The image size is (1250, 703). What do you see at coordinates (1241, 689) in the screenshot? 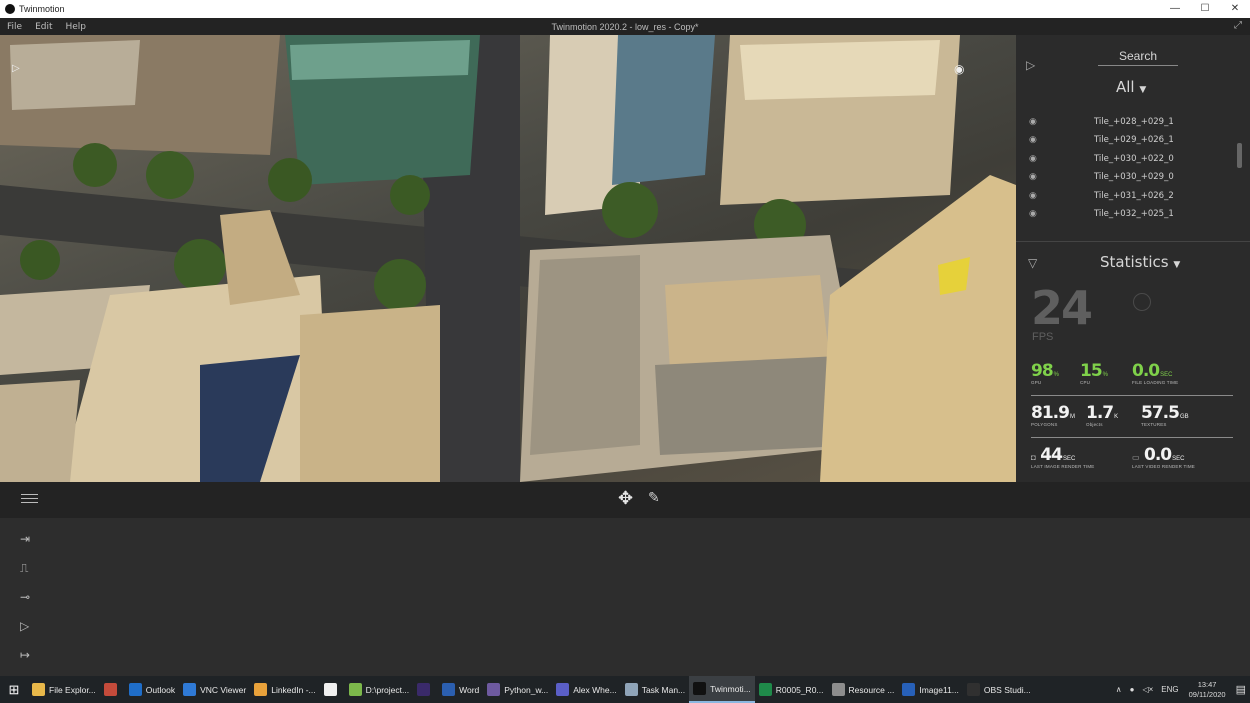
I see `notifications-icon: ▤` at bounding box center [1241, 689].